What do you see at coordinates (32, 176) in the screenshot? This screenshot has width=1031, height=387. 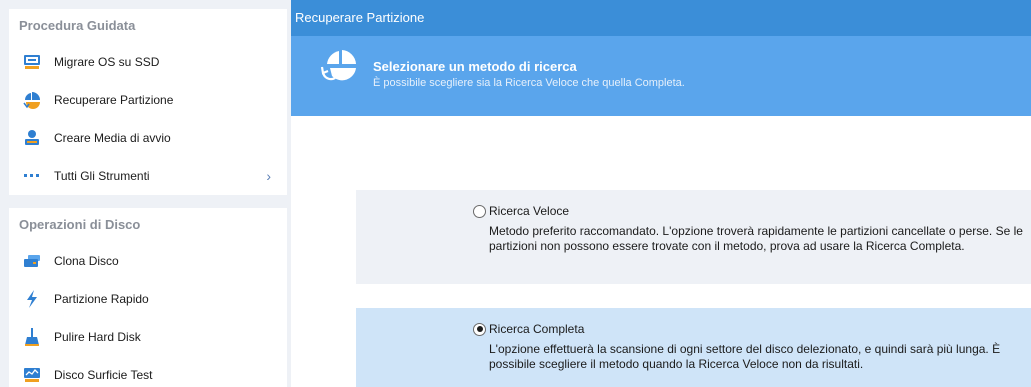 I see `more-dots-icon` at bounding box center [32, 176].